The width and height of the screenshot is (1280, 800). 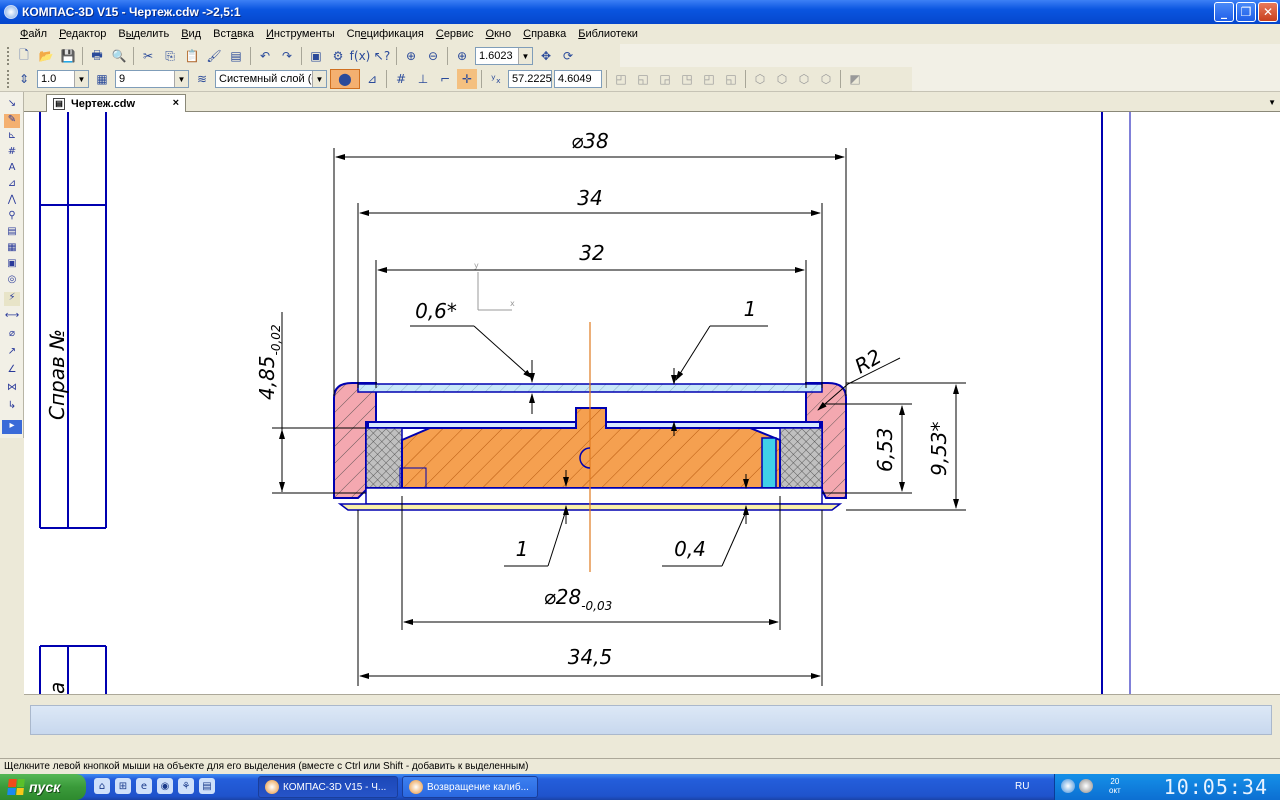 I want to click on dim-06: 0,6*, so click(x=436, y=311).